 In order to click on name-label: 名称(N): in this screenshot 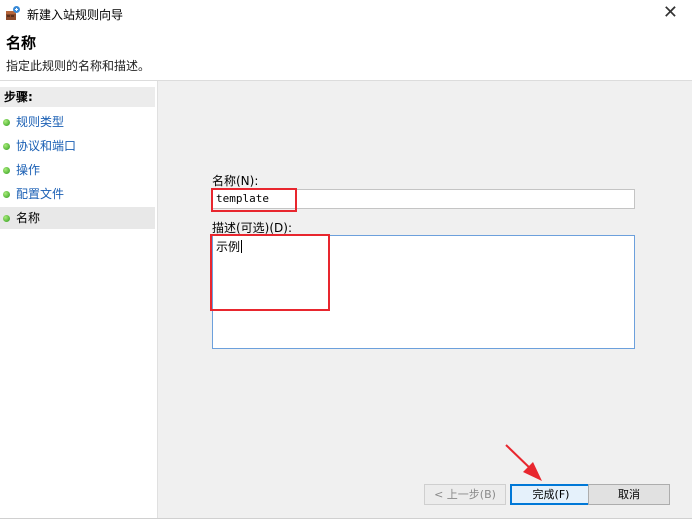, I will do `click(235, 181)`.